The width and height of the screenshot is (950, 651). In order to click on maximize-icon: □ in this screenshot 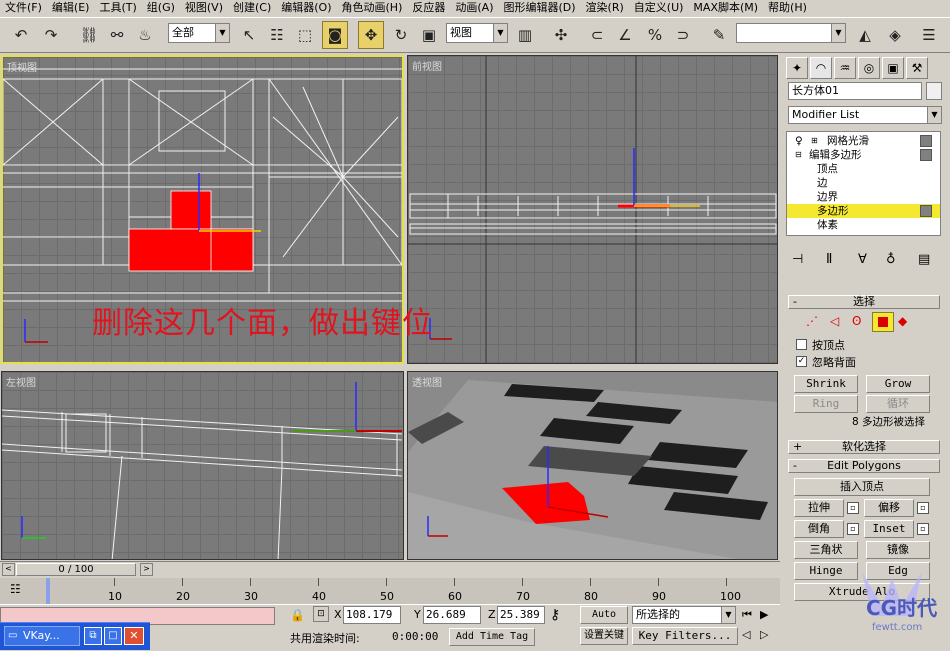, I will do `click(113, 636)`.